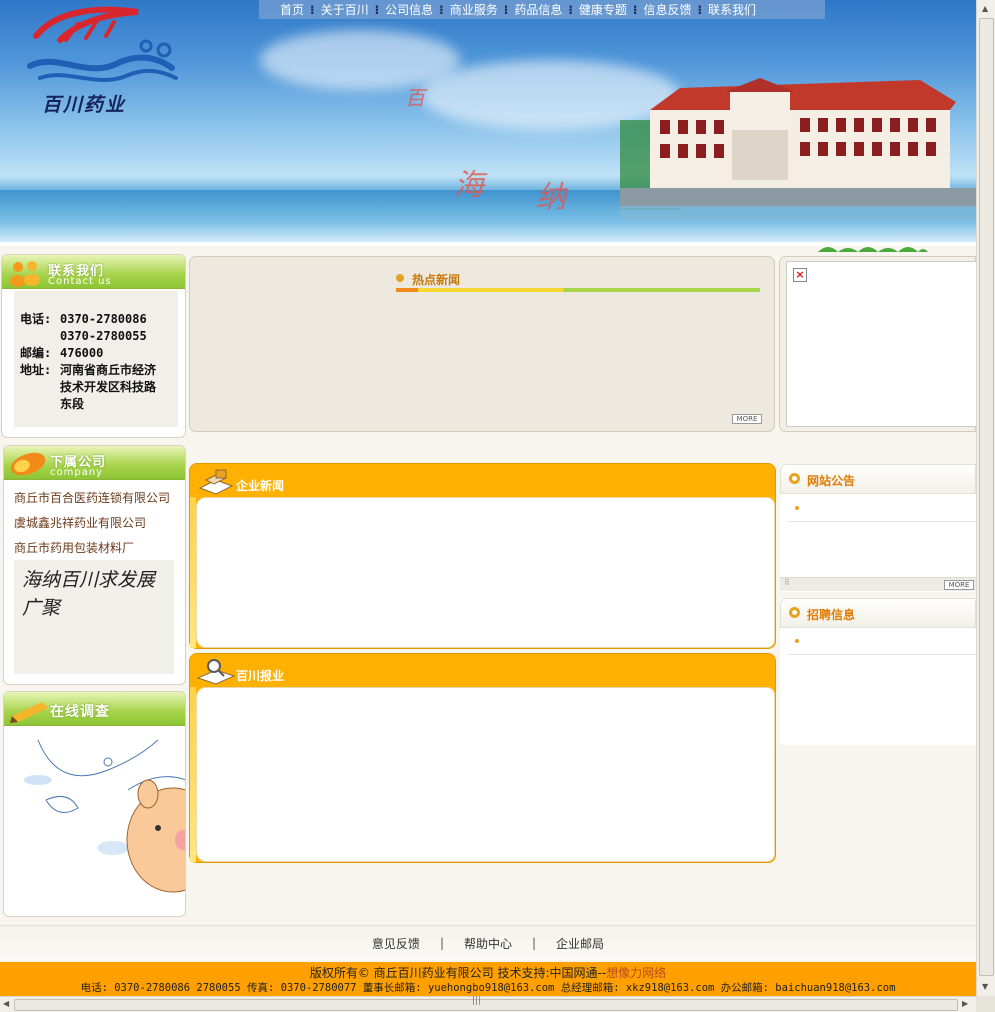 The height and width of the screenshot is (1012, 995). What do you see at coordinates (965, 1003) in the screenshot?
I see `scroll-right-icon: ▶` at bounding box center [965, 1003].